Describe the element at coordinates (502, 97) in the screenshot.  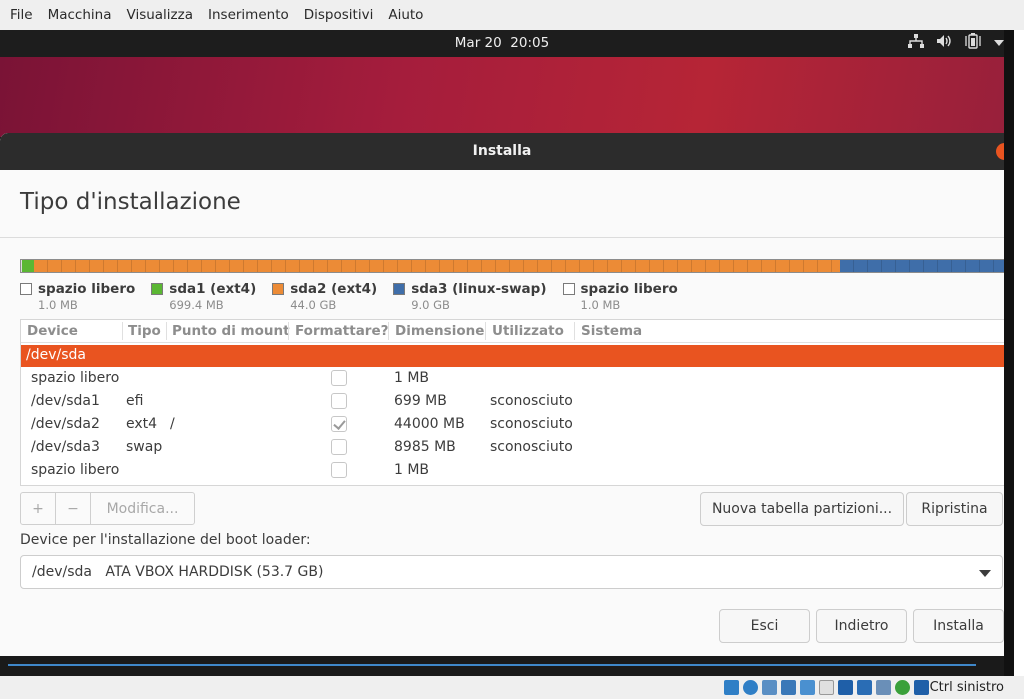
I see `desktop-background` at that location.